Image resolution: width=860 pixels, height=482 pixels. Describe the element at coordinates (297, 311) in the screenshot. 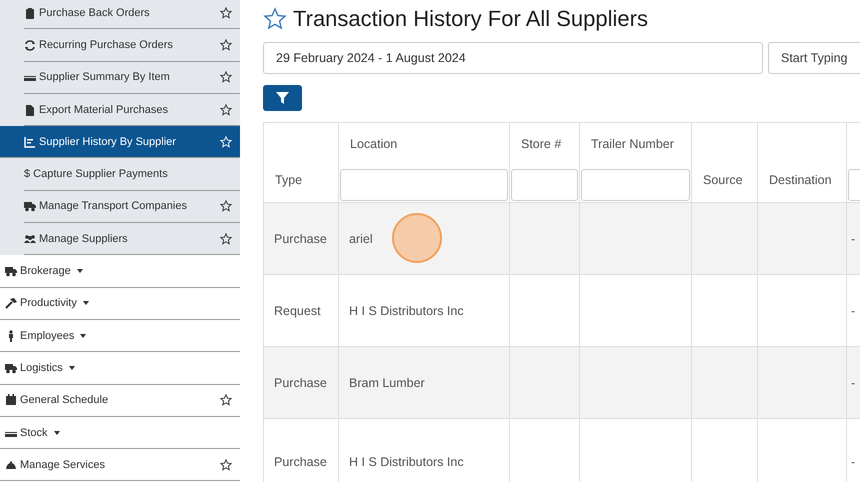

I see `table-cell: Request` at that location.